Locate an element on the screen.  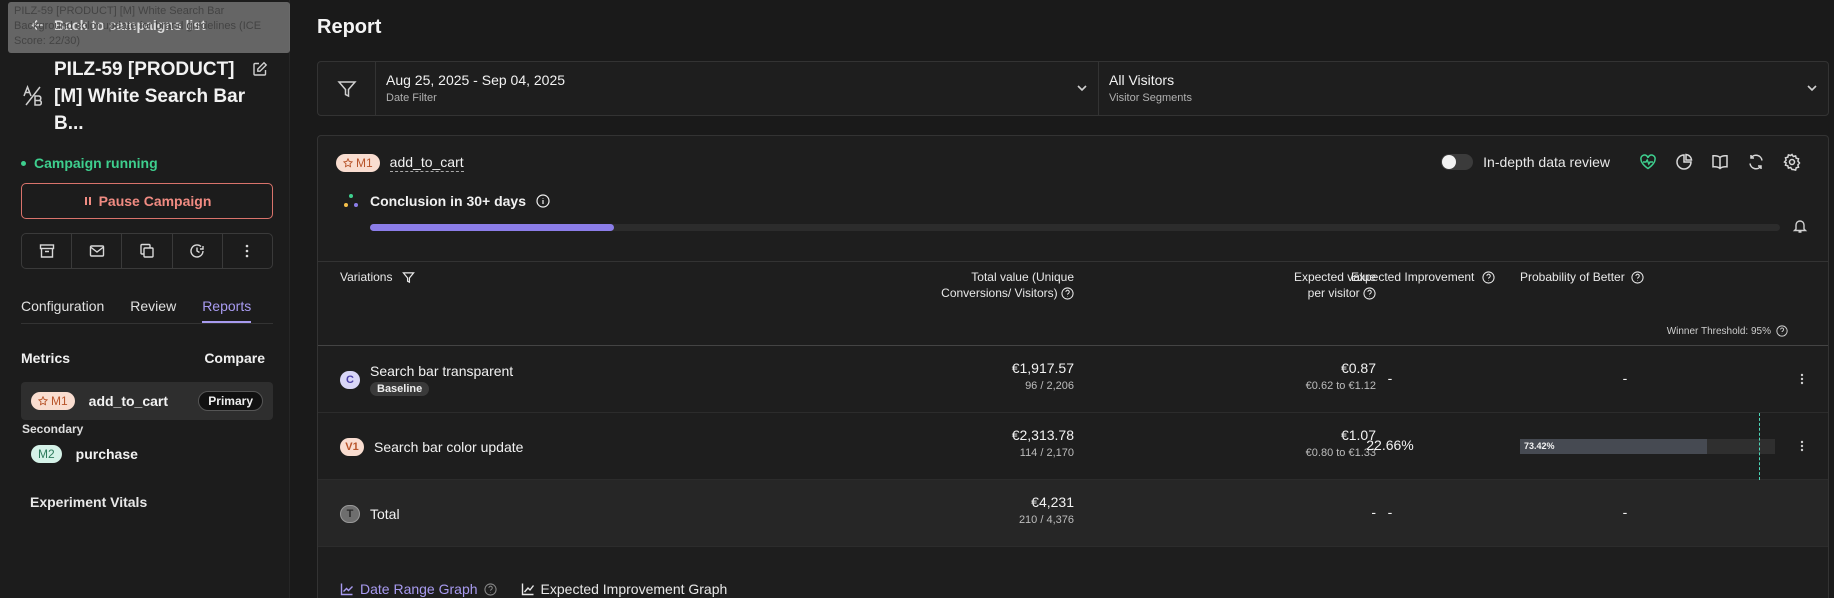
metric-badge: M1 is located at coordinates (53, 401).